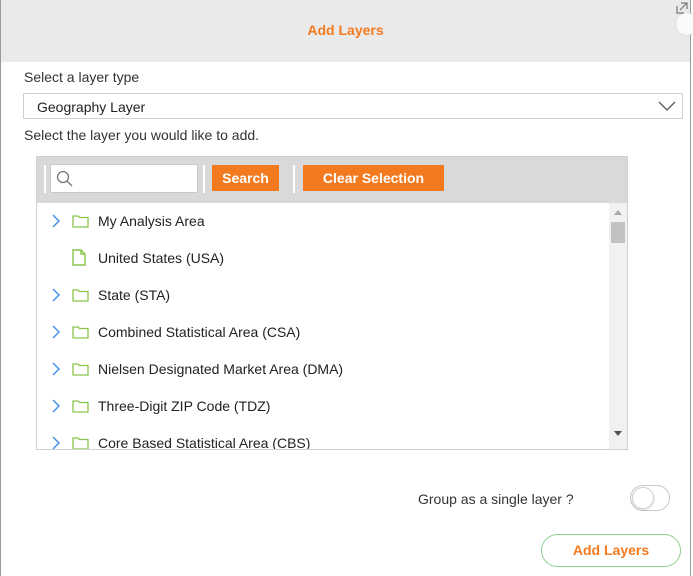 This screenshot has height=576, width=693. What do you see at coordinates (184, 406) in the screenshot?
I see `tree-item-label: Three-Digit ZIP Code (TDZ)` at bounding box center [184, 406].